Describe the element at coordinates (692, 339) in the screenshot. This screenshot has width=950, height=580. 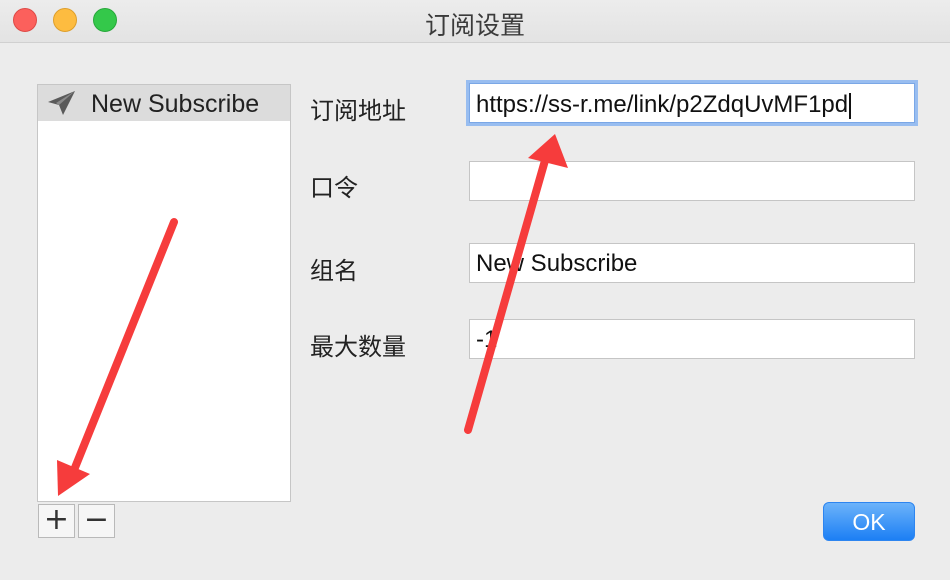
I see `max-count-field: -1` at that location.